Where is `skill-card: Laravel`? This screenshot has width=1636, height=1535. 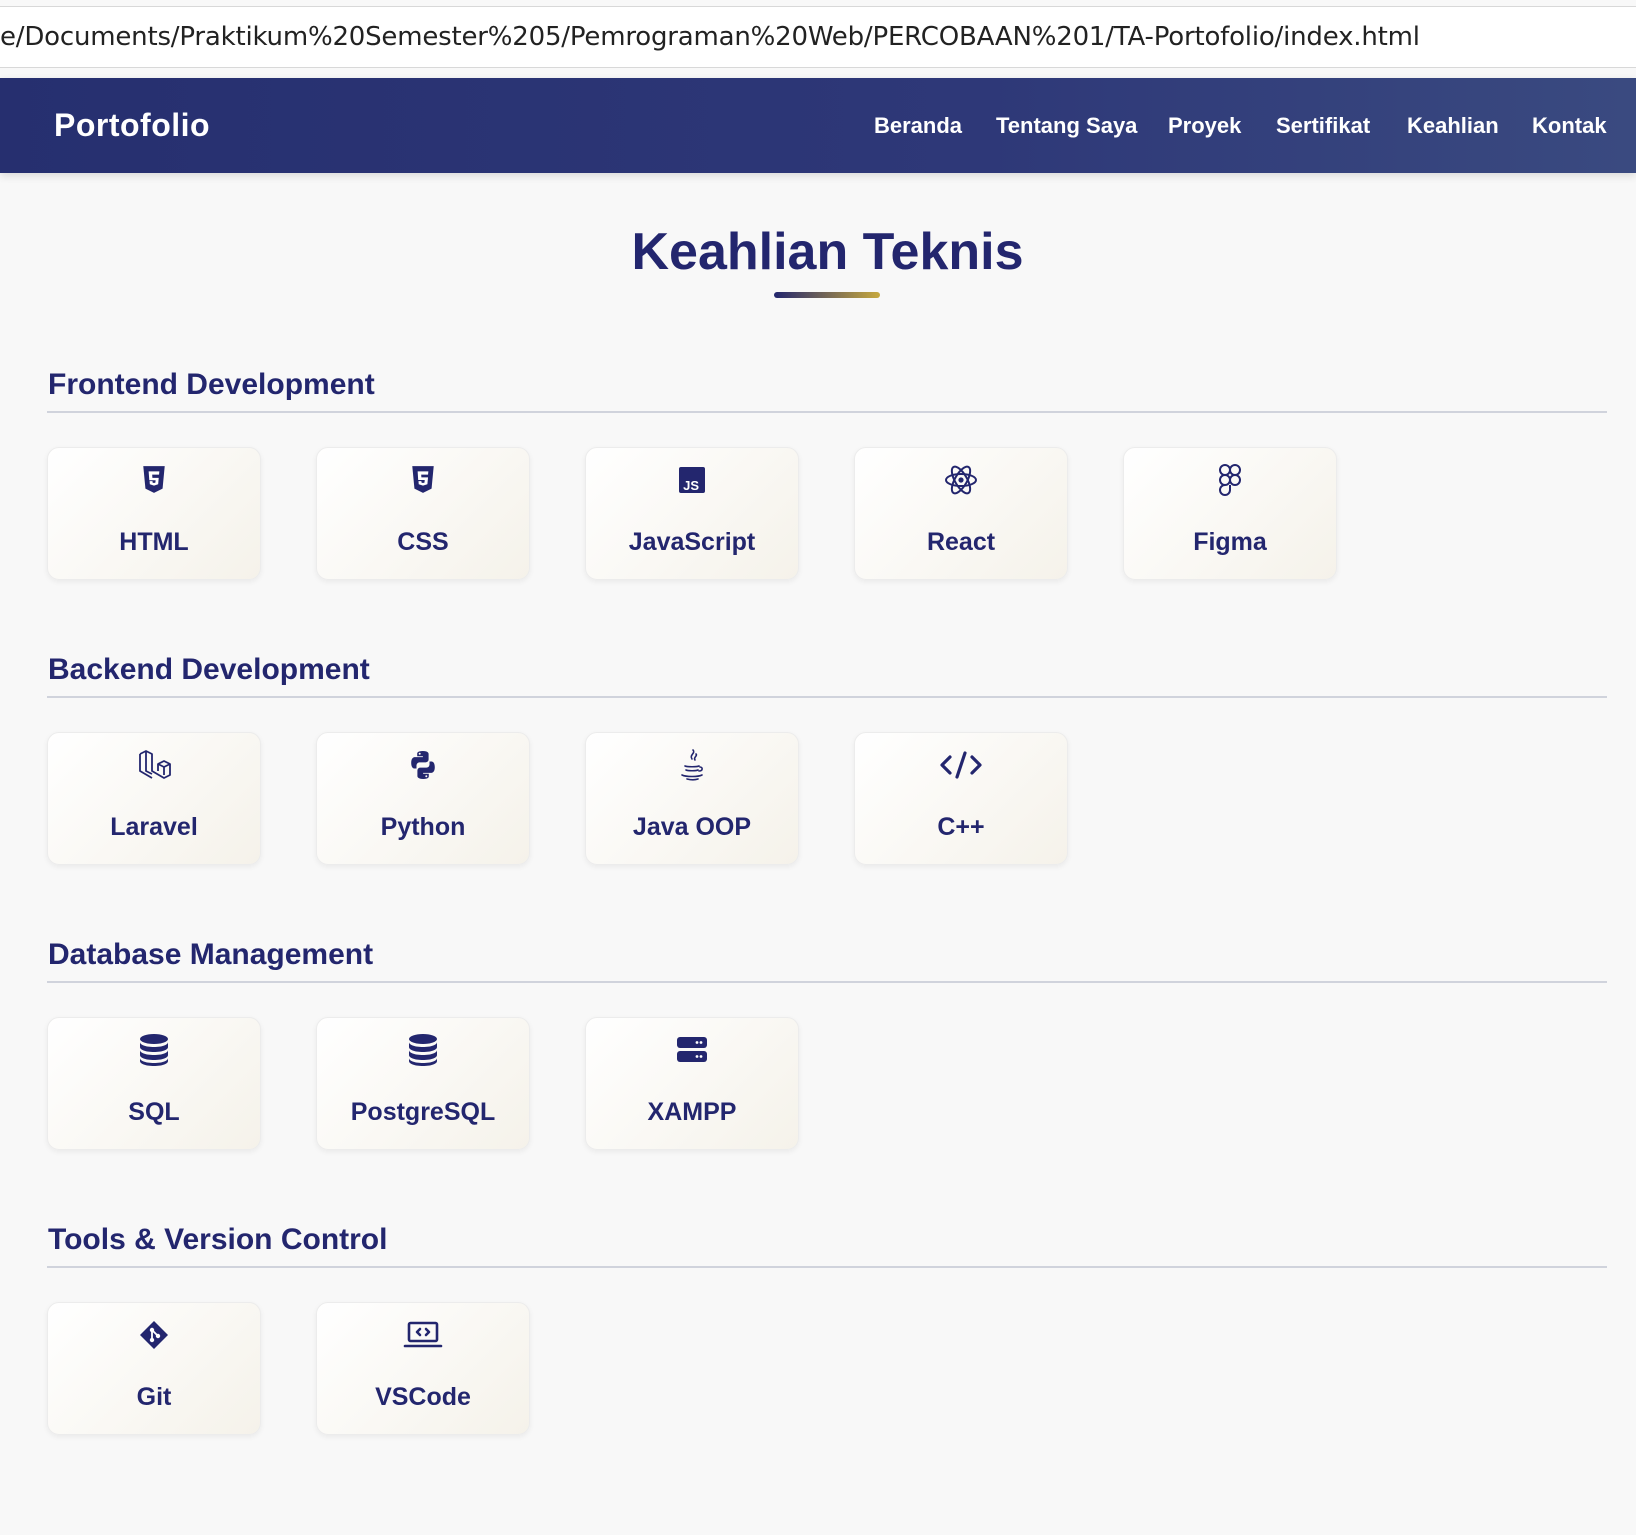
skill-card: Laravel is located at coordinates (154, 798).